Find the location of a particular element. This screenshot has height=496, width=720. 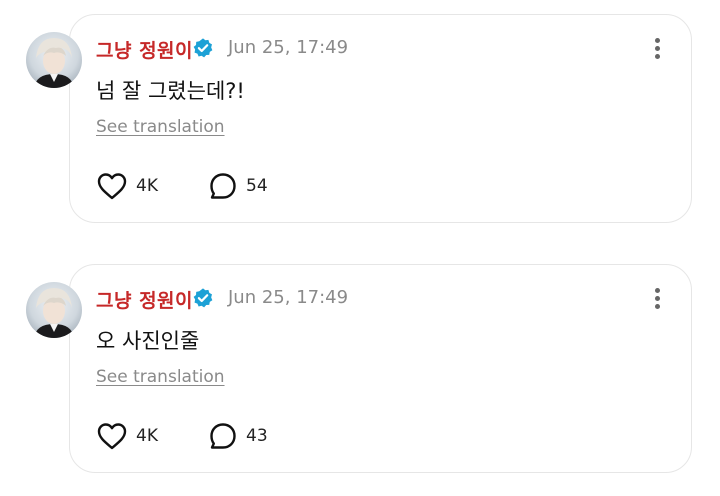

reply-count: 54 is located at coordinates (257, 186).